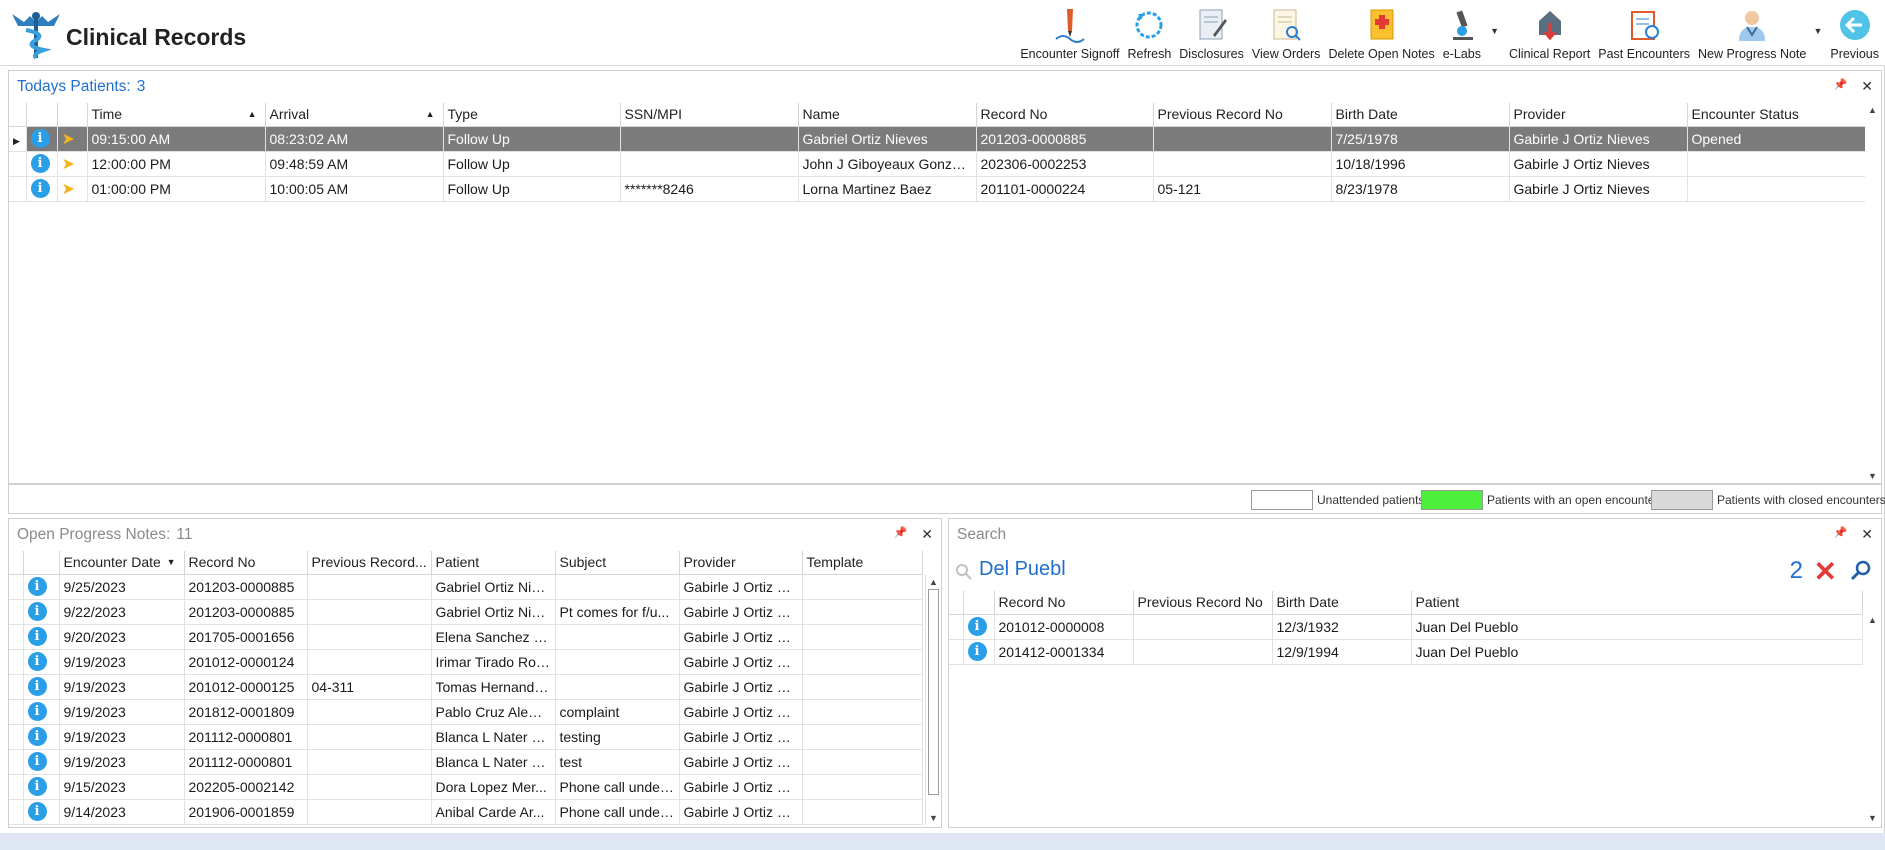  Describe the element at coordinates (1855, 25) in the screenshot. I see `back-arrow-icon` at that location.